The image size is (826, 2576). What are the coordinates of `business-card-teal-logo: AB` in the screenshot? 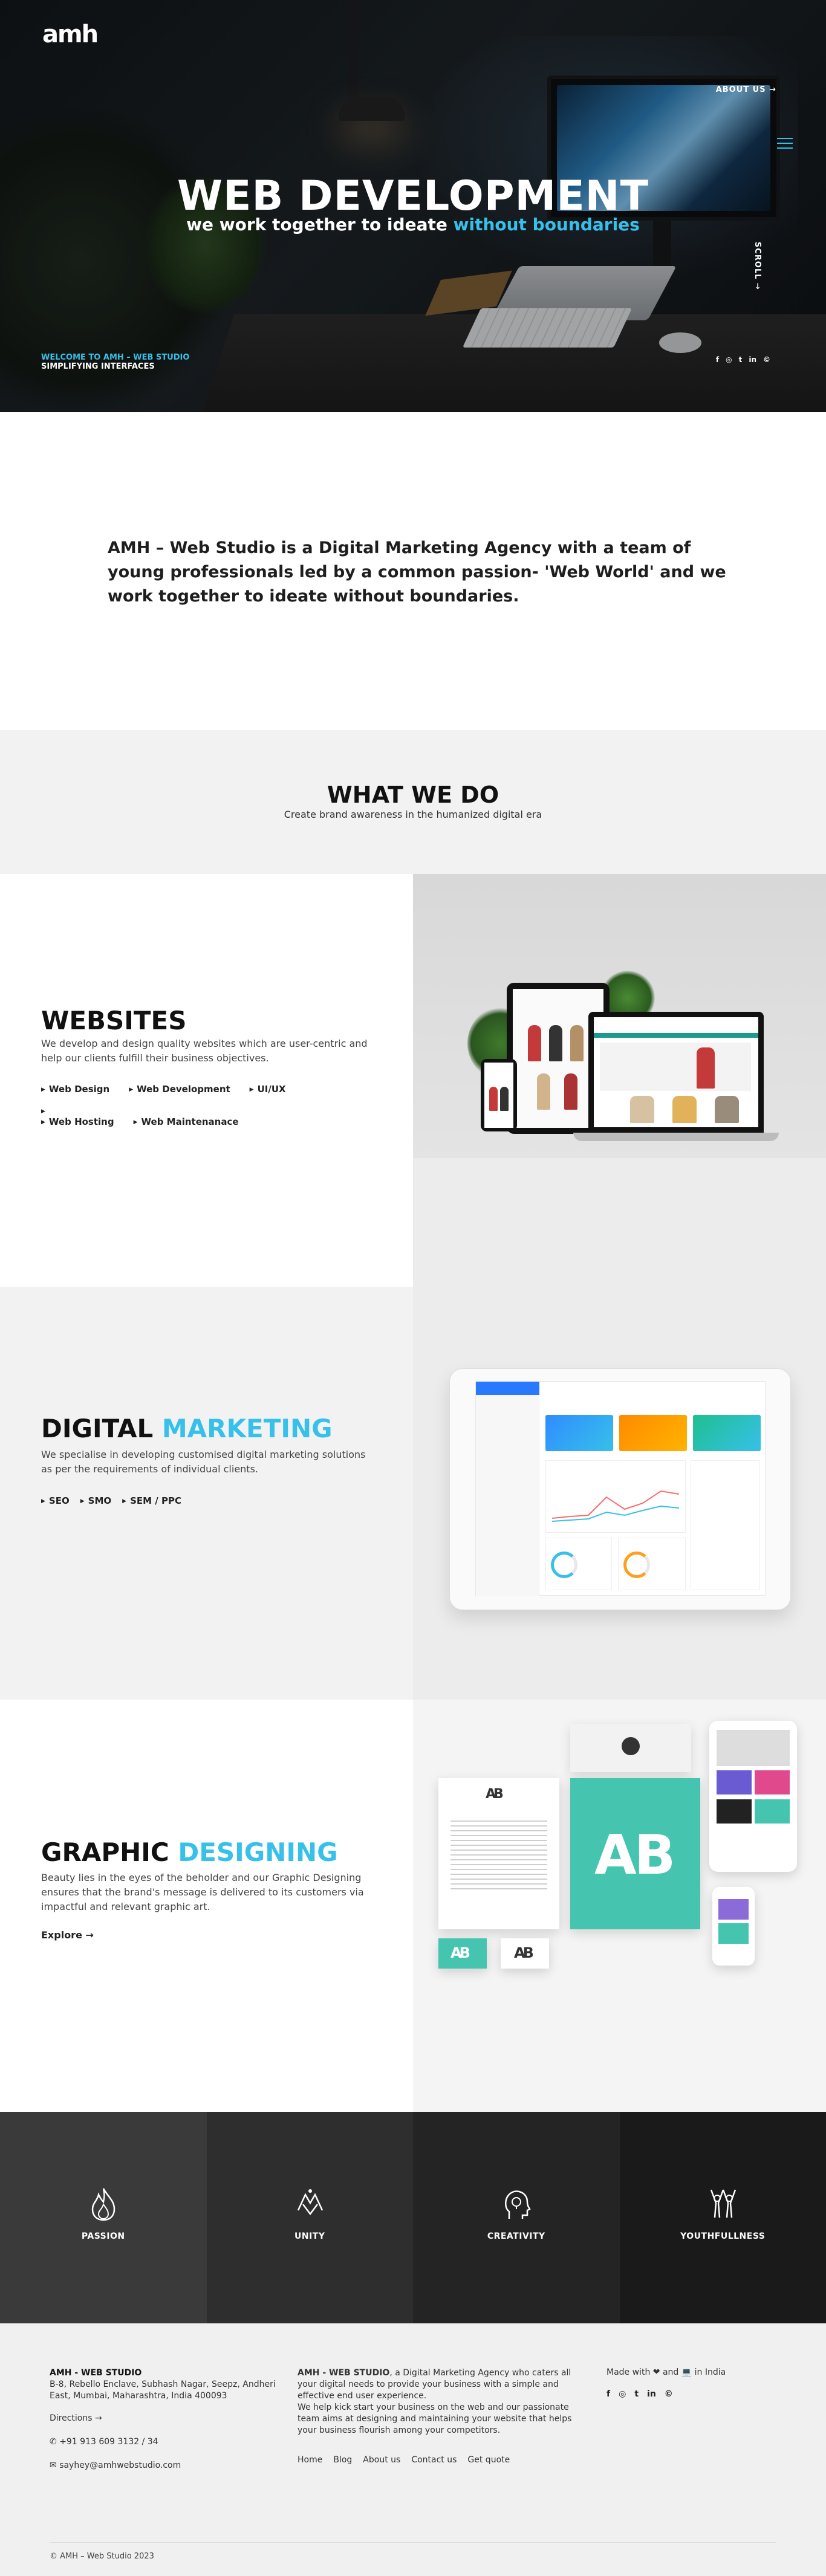 It's located at (460, 1952).